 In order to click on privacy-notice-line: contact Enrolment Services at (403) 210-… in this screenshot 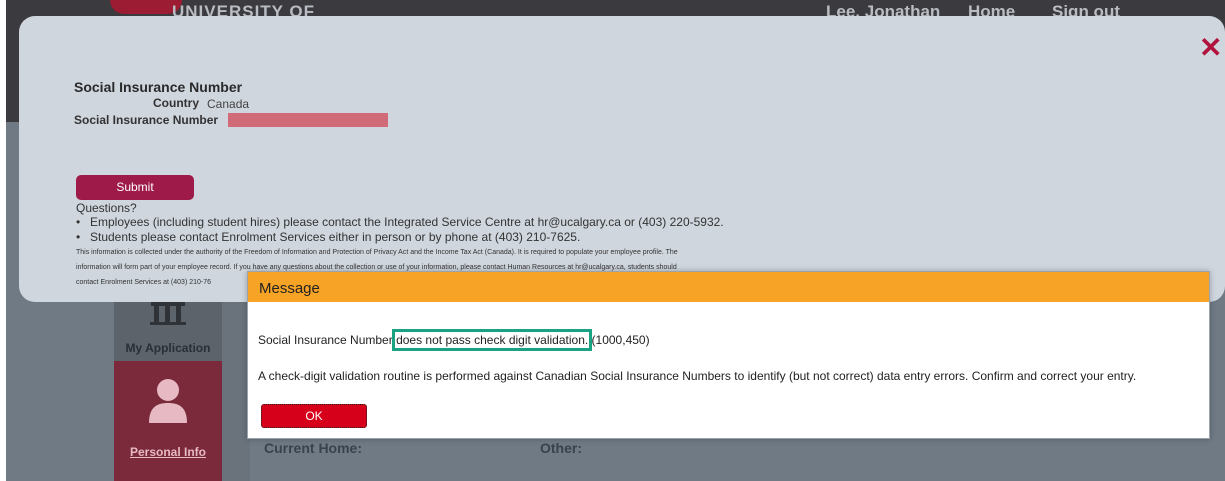, I will do `click(144, 282)`.